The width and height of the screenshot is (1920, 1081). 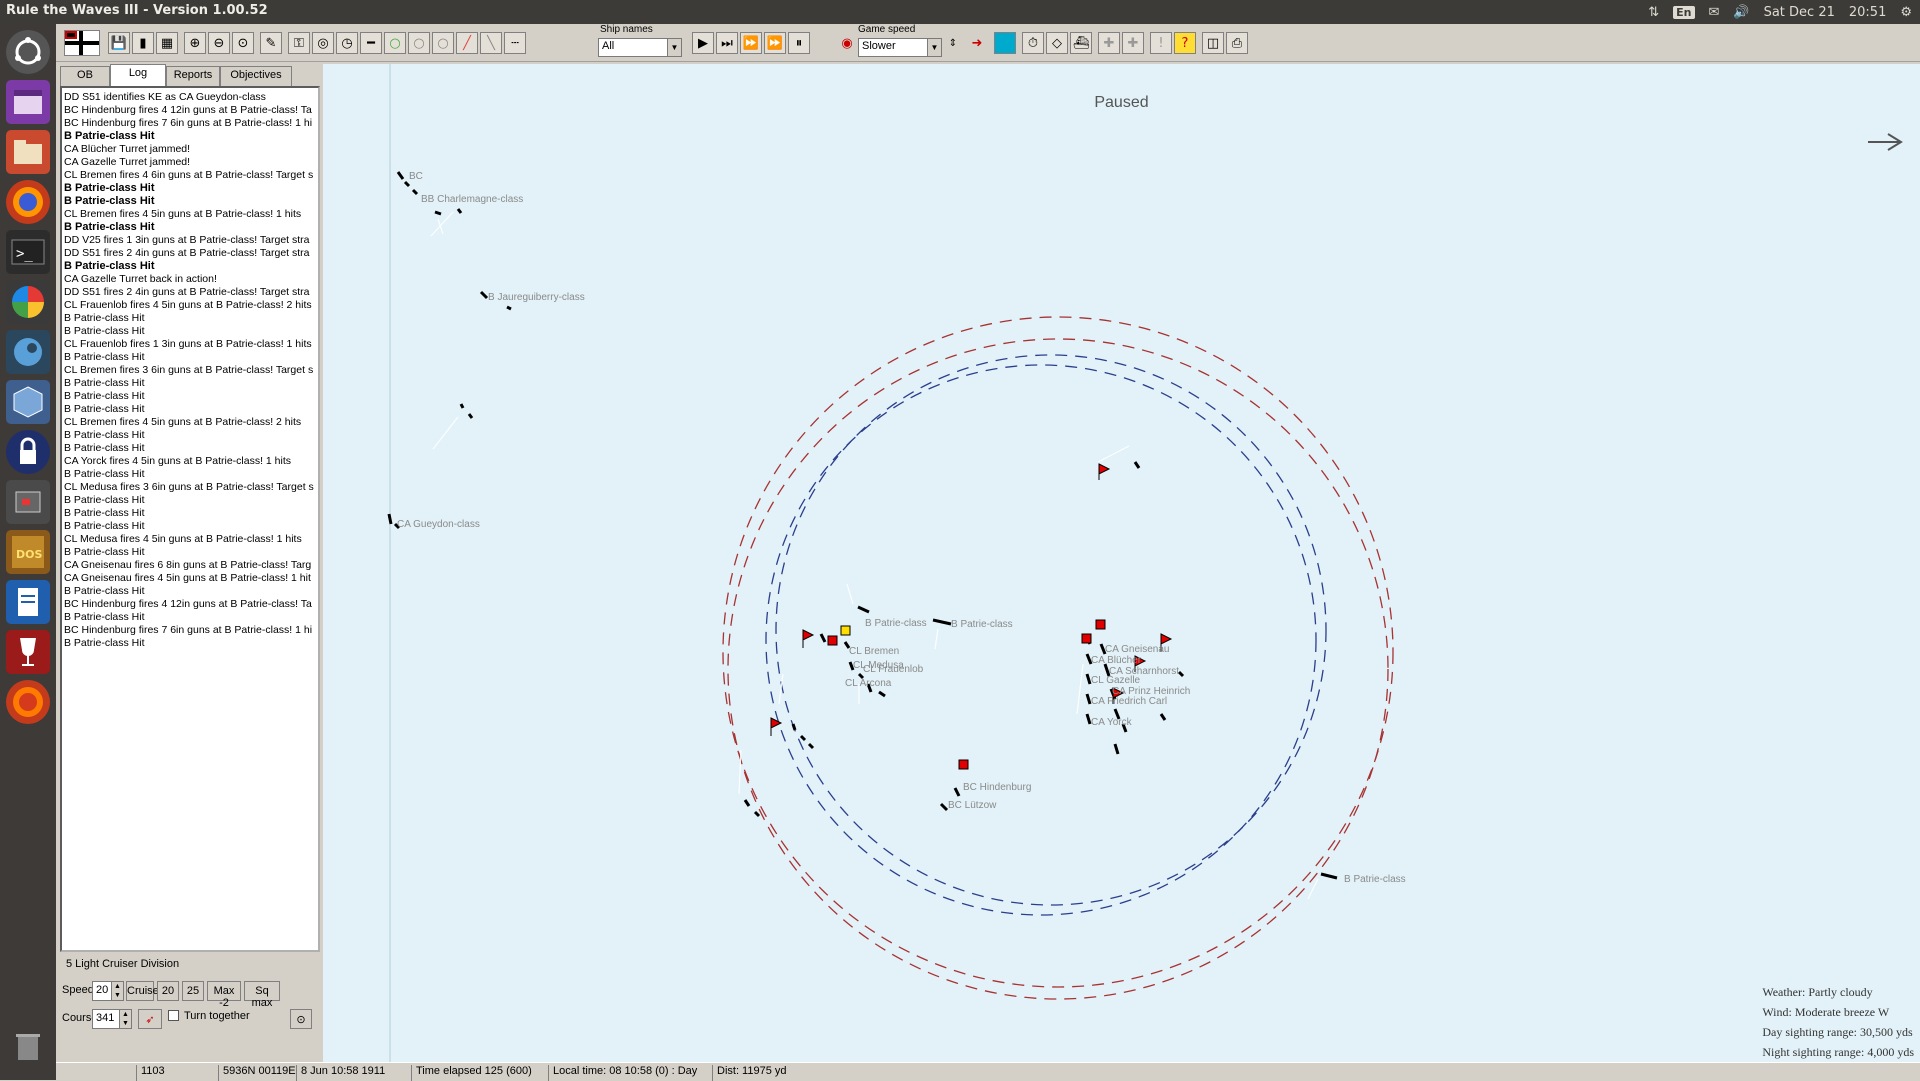 What do you see at coordinates (28, 252) in the screenshot?
I see `terminal-icon: >_` at bounding box center [28, 252].